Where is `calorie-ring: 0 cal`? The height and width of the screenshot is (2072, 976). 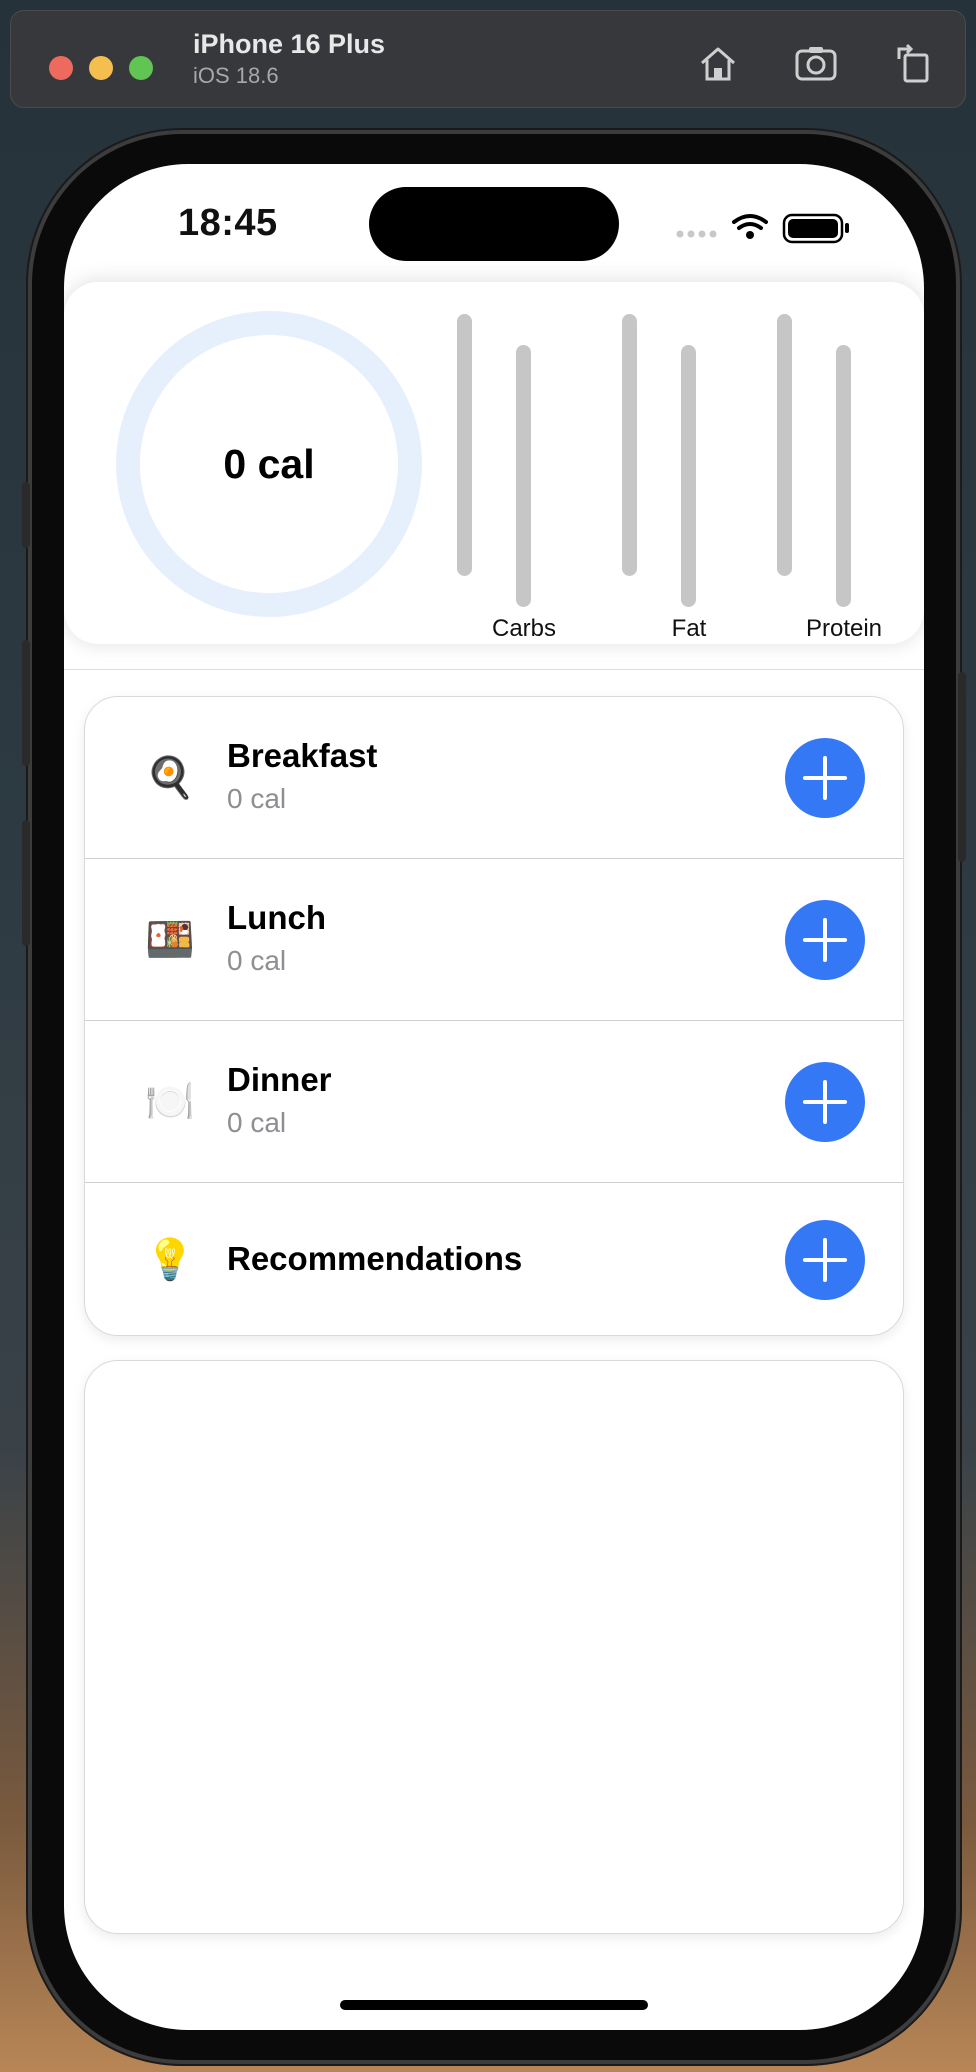 calorie-ring: 0 cal is located at coordinates (269, 464).